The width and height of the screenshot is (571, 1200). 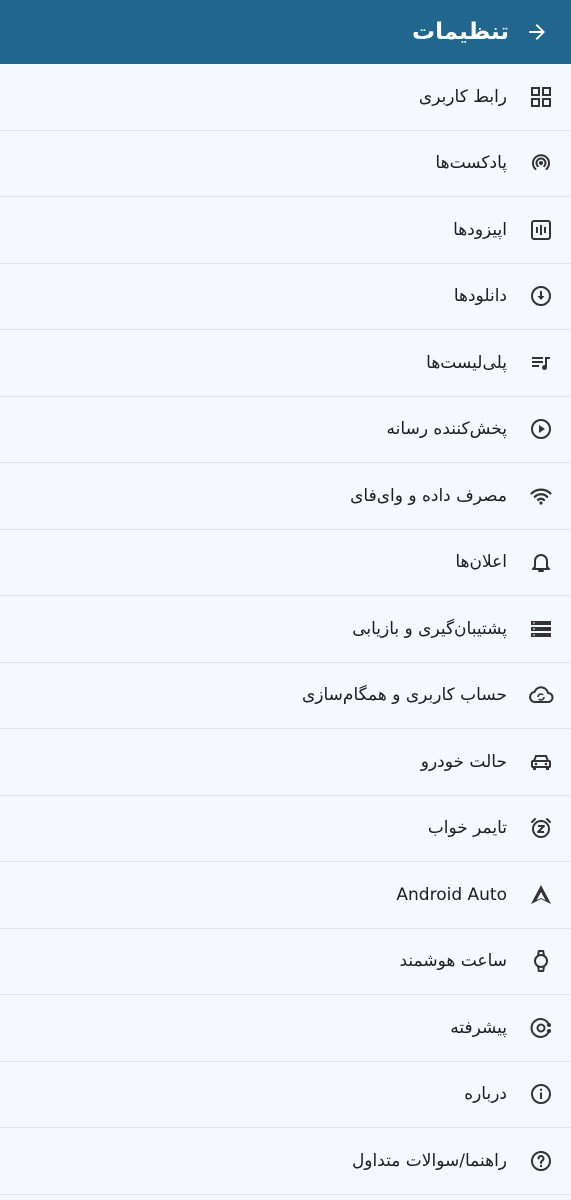 I want to click on wifi-icon, so click(x=541, y=496).